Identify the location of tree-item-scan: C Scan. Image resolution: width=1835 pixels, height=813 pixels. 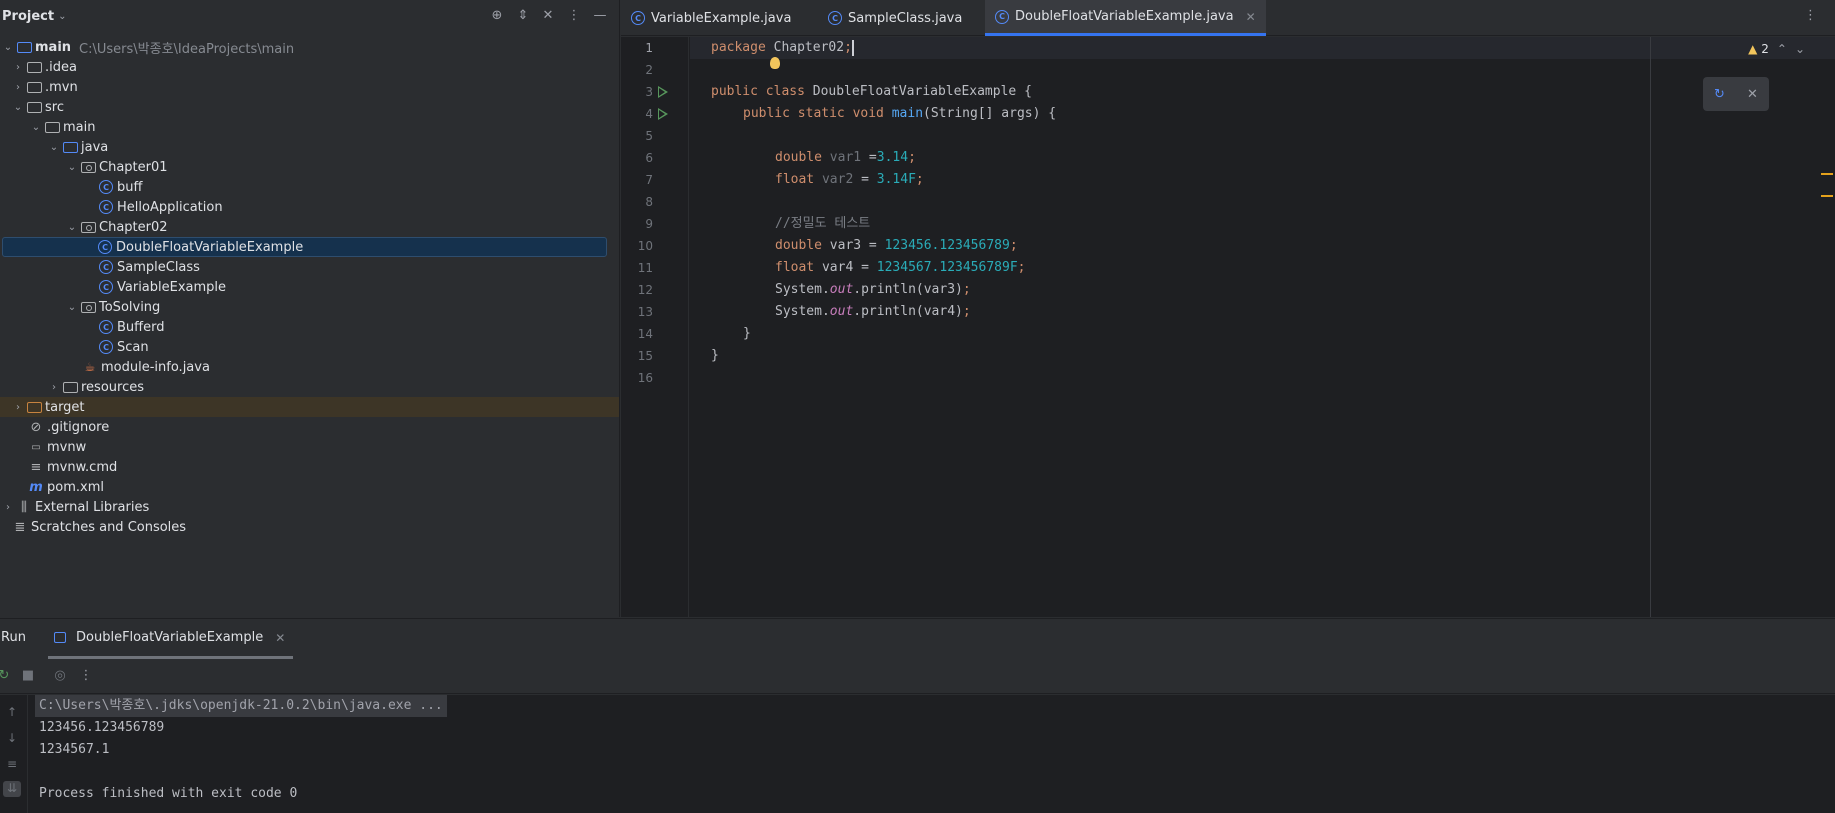
(304, 347).